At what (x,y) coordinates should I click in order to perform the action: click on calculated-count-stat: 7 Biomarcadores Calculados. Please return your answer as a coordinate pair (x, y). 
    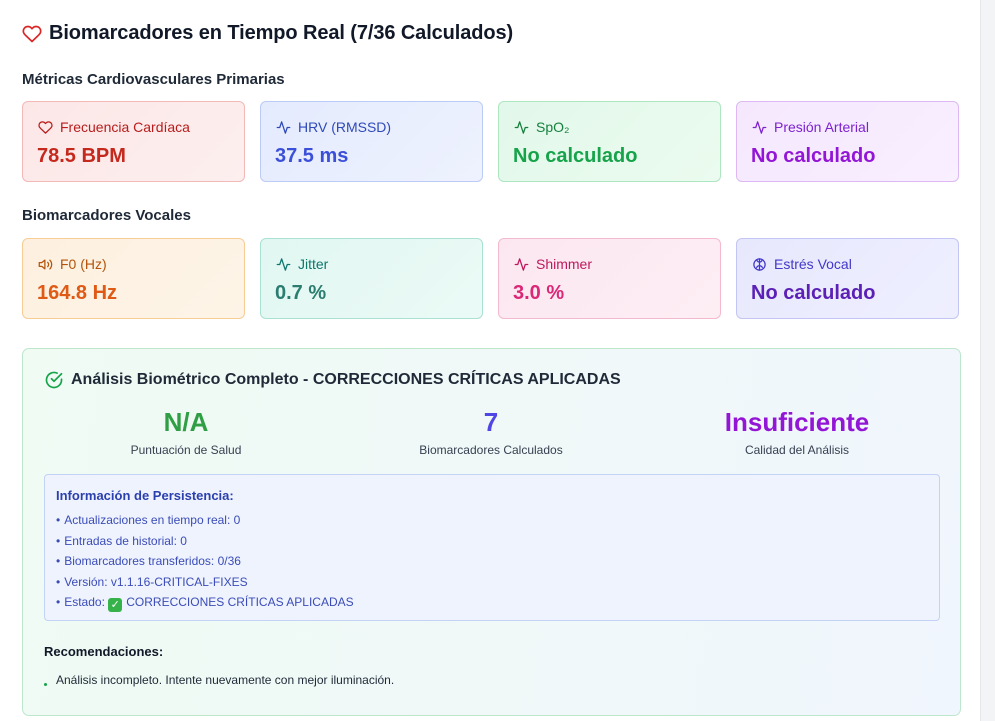
    Looking at the image, I should click on (491, 432).